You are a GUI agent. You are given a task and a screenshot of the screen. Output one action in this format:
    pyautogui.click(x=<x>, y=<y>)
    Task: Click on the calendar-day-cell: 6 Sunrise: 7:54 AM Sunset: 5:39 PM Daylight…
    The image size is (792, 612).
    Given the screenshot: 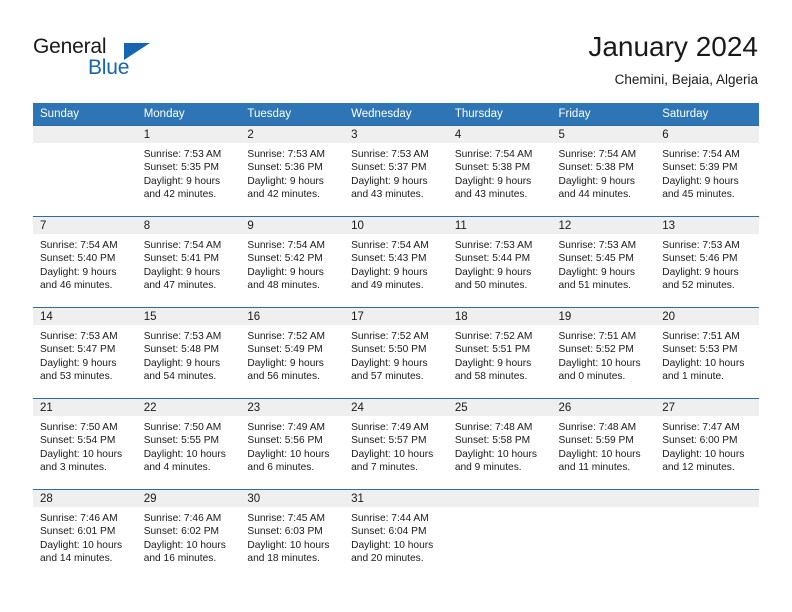 What is the action you would take?
    pyautogui.click(x=707, y=171)
    